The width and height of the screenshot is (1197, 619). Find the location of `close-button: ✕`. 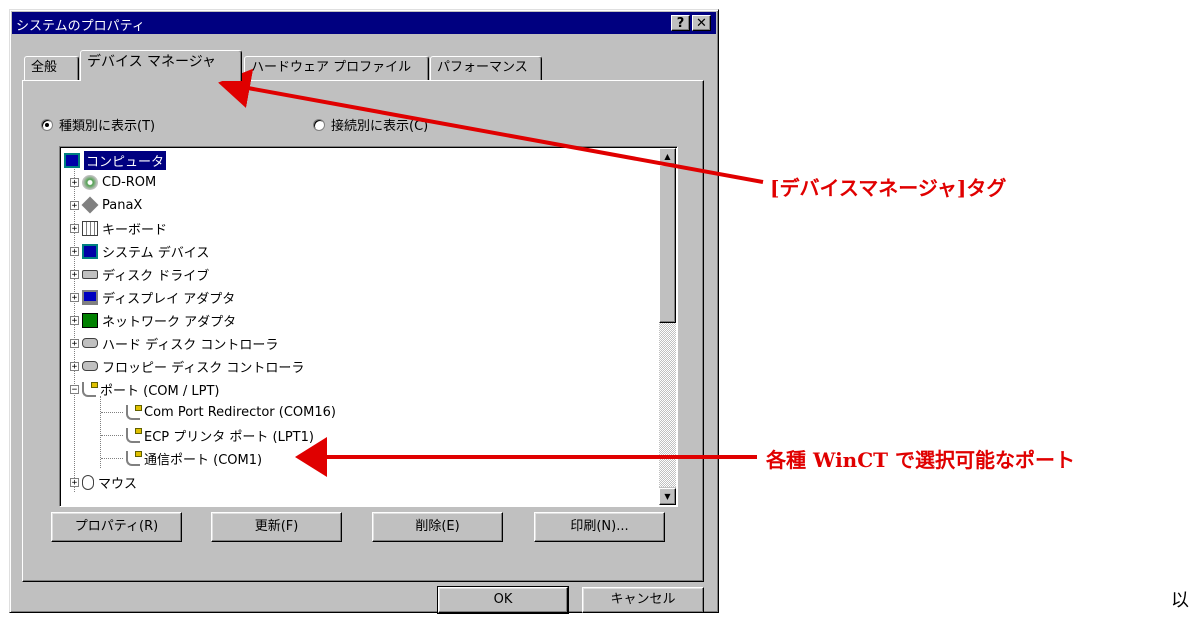

close-button: ✕ is located at coordinates (701, 23).